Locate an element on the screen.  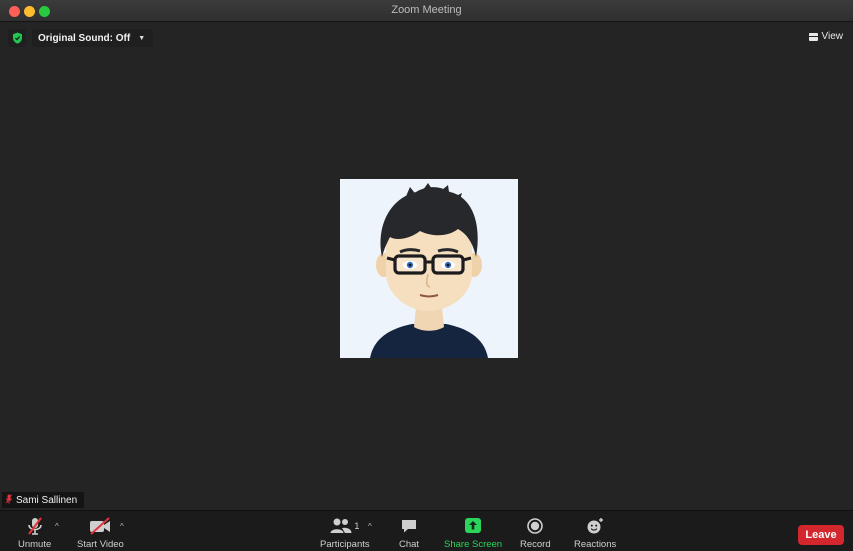
chat-button: Chat is located at coordinates (409, 533).